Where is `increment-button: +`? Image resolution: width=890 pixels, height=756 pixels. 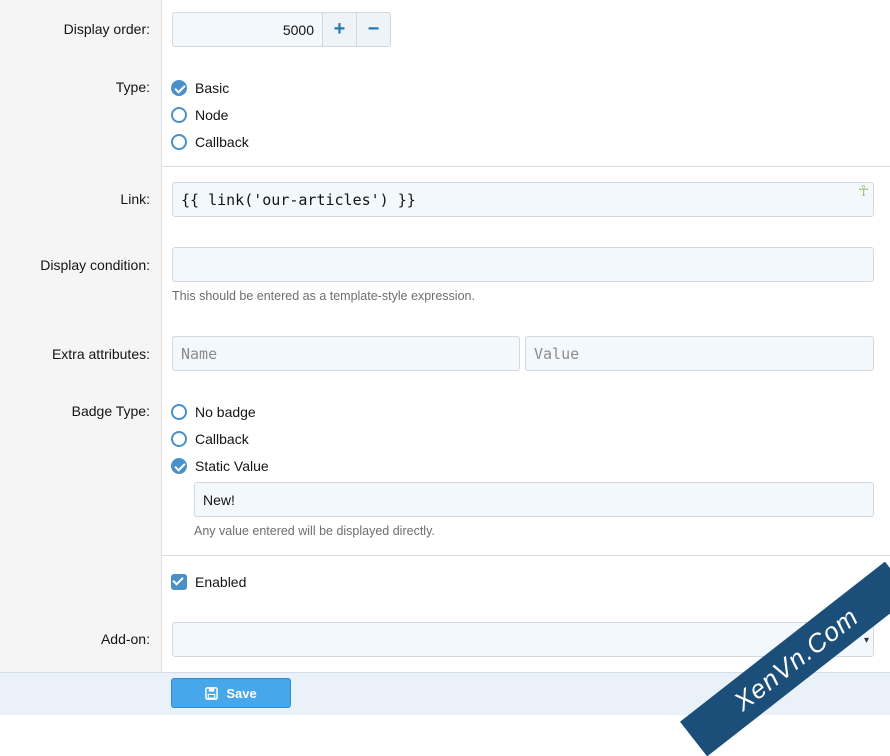
increment-button: + is located at coordinates (339, 29).